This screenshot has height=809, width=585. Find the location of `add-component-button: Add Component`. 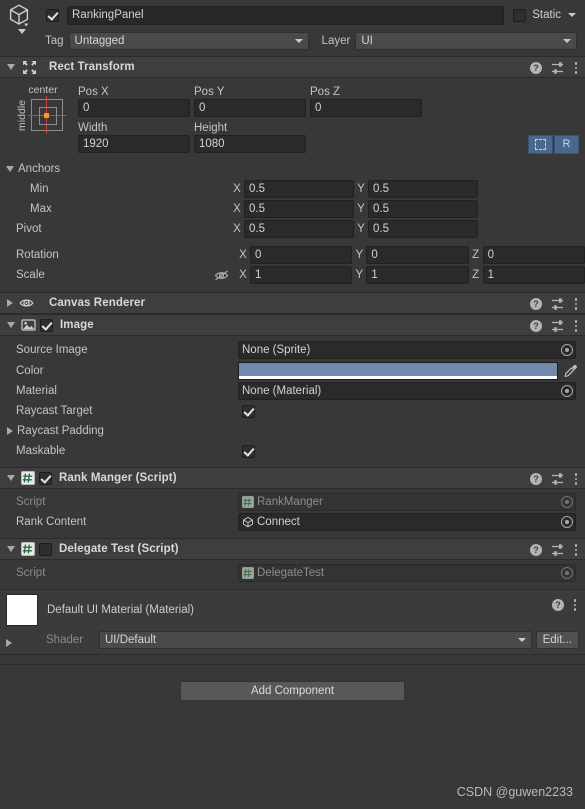

add-component-button: Add Component is located at coordinates (292, 691).